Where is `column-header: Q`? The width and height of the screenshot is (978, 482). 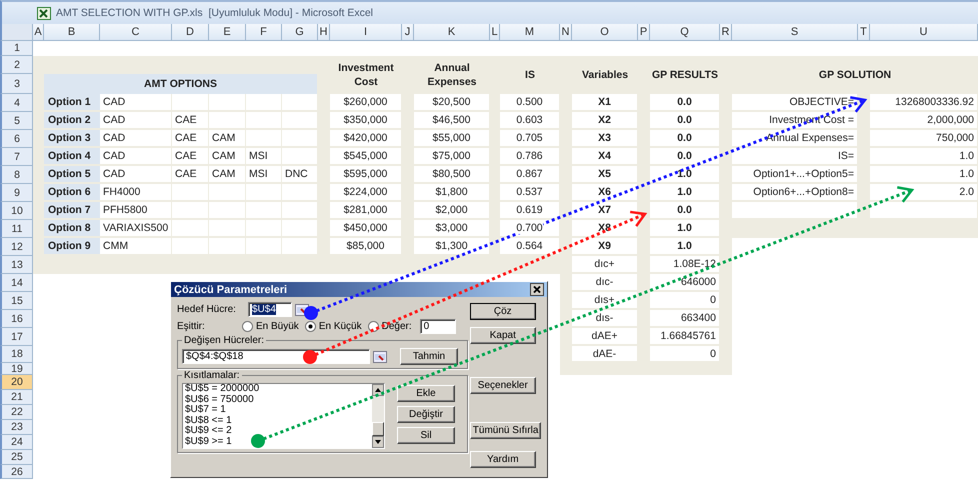
column-header: Q is located at coordinates (685, 32).